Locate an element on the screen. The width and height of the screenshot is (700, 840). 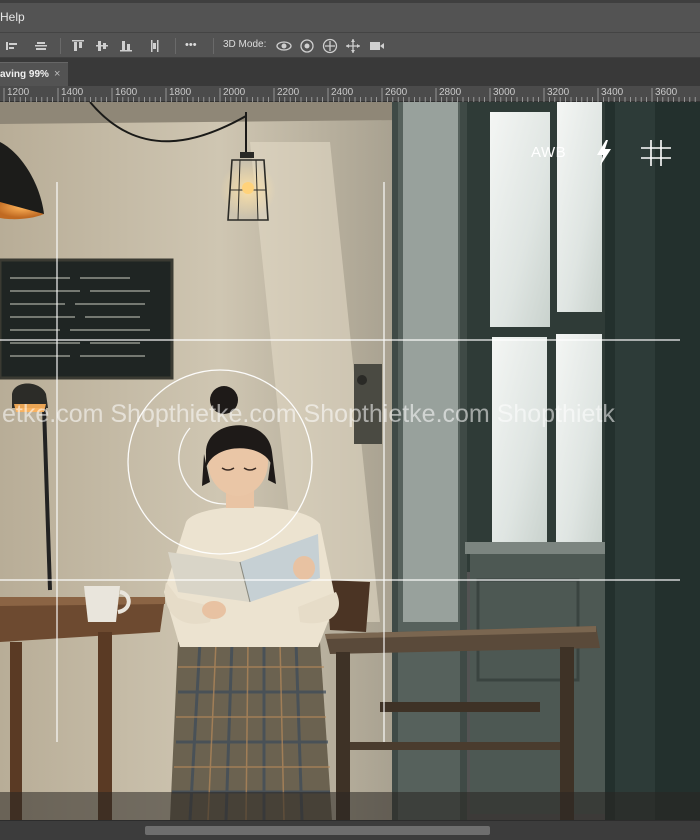
scrollbar-thumb is located at coordinates (317, 830).